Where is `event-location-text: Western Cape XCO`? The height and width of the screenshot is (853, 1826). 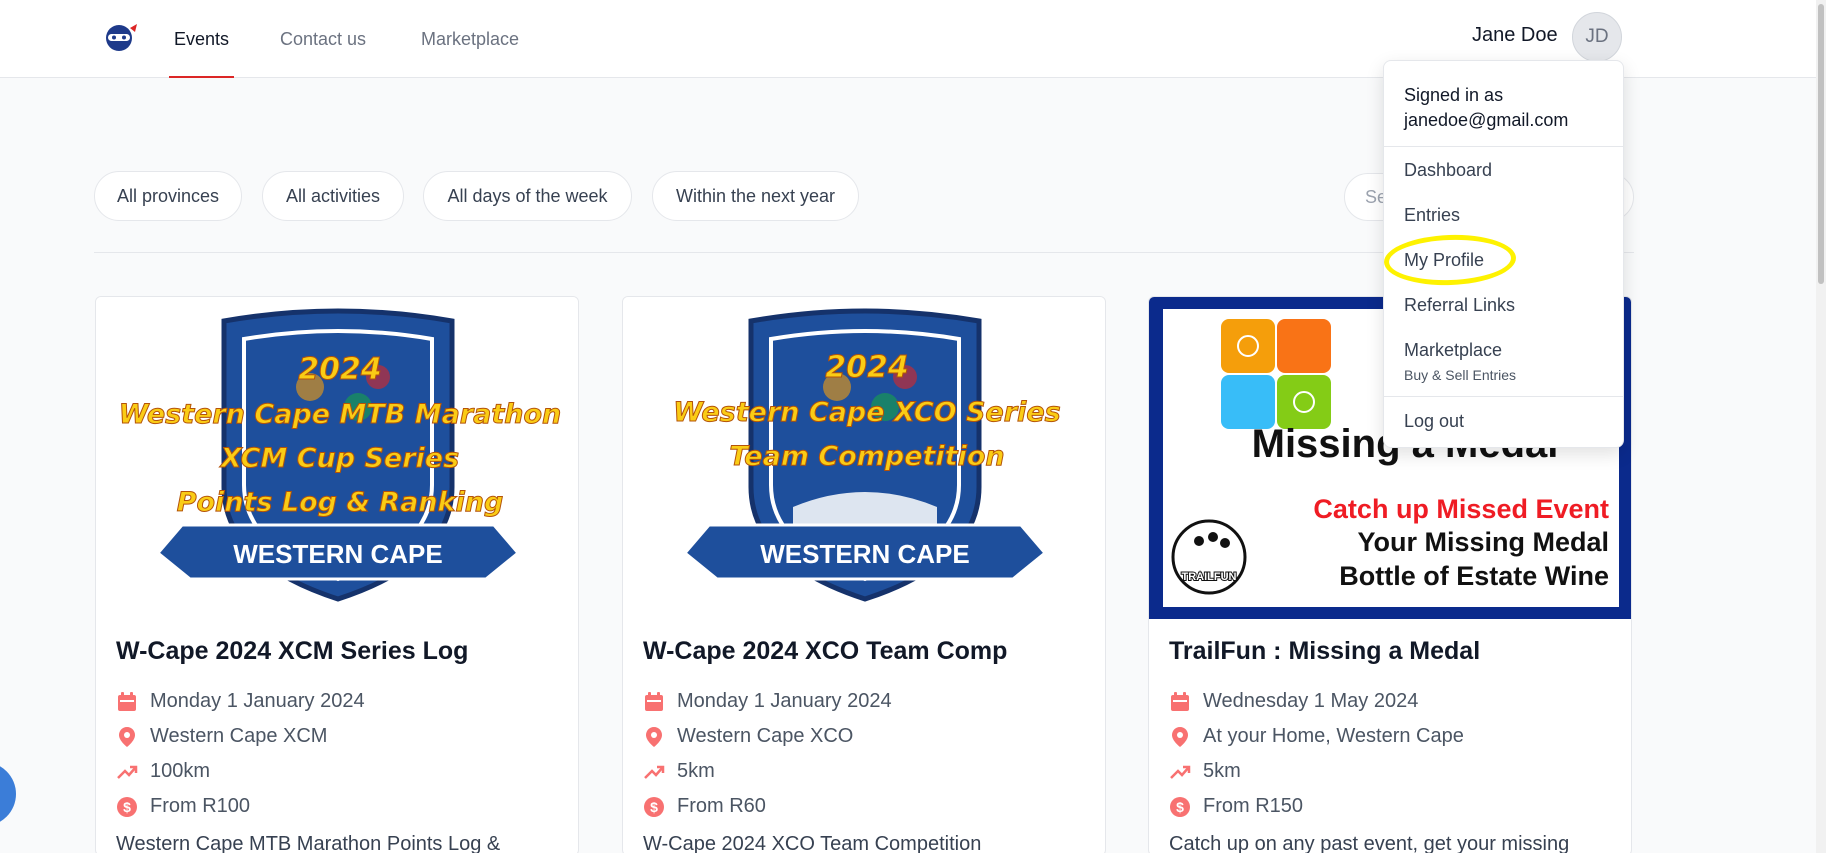 event-location-text: Western Cape XCO is located at coordinates (765, 736).